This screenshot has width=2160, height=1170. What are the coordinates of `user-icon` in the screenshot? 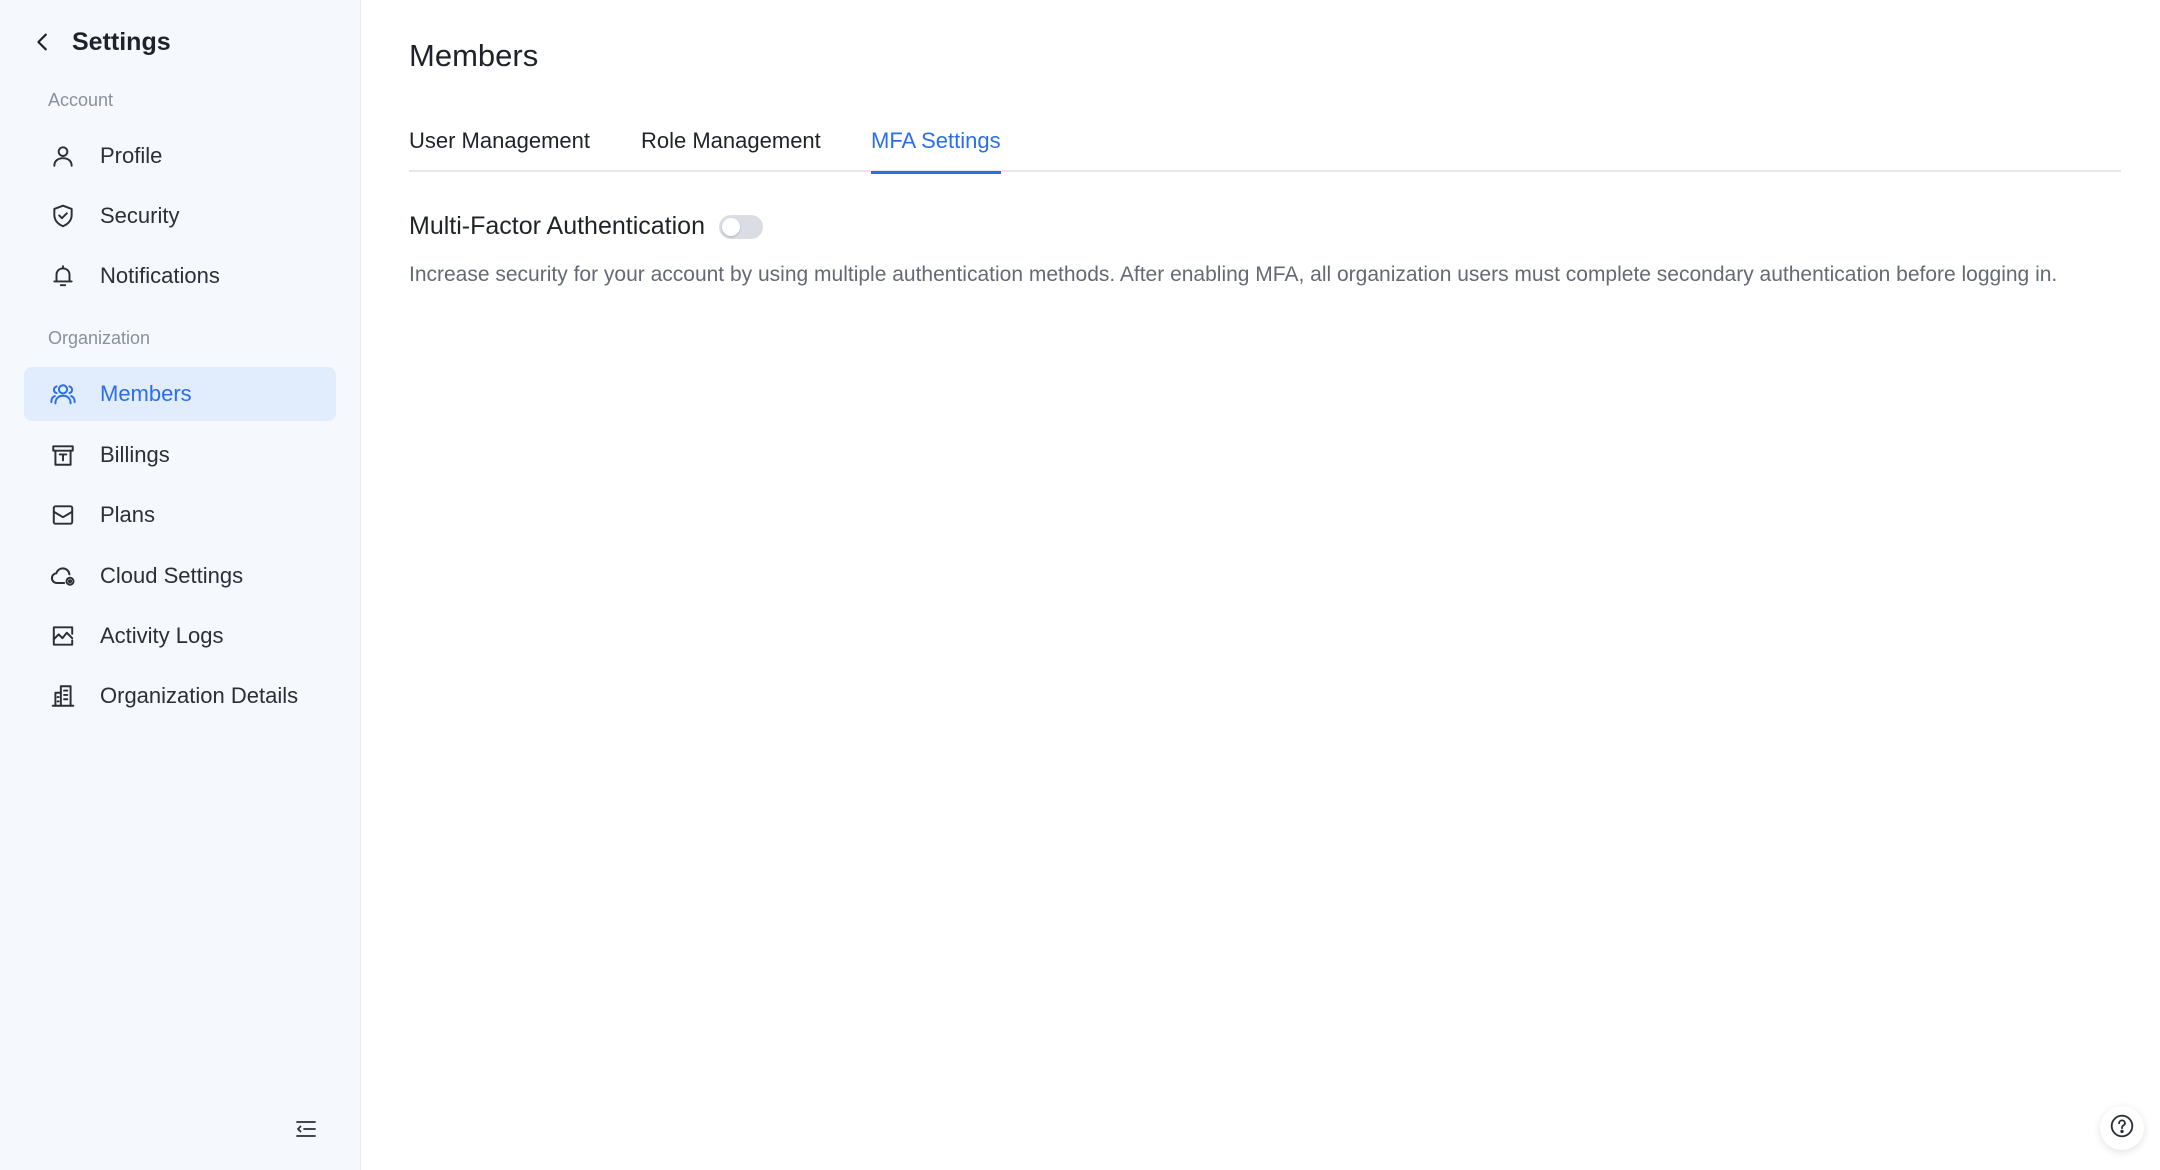 It's located at (63, 156).